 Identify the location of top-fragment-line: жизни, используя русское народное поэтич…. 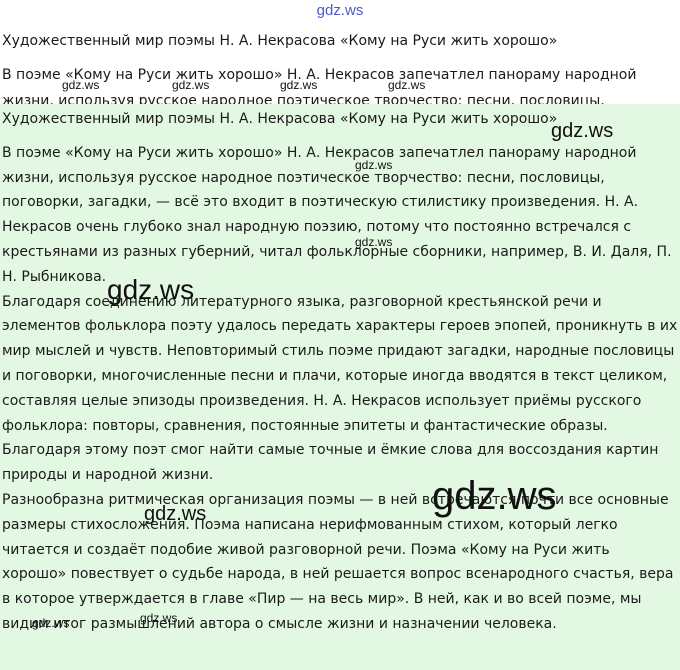
(303, 98).